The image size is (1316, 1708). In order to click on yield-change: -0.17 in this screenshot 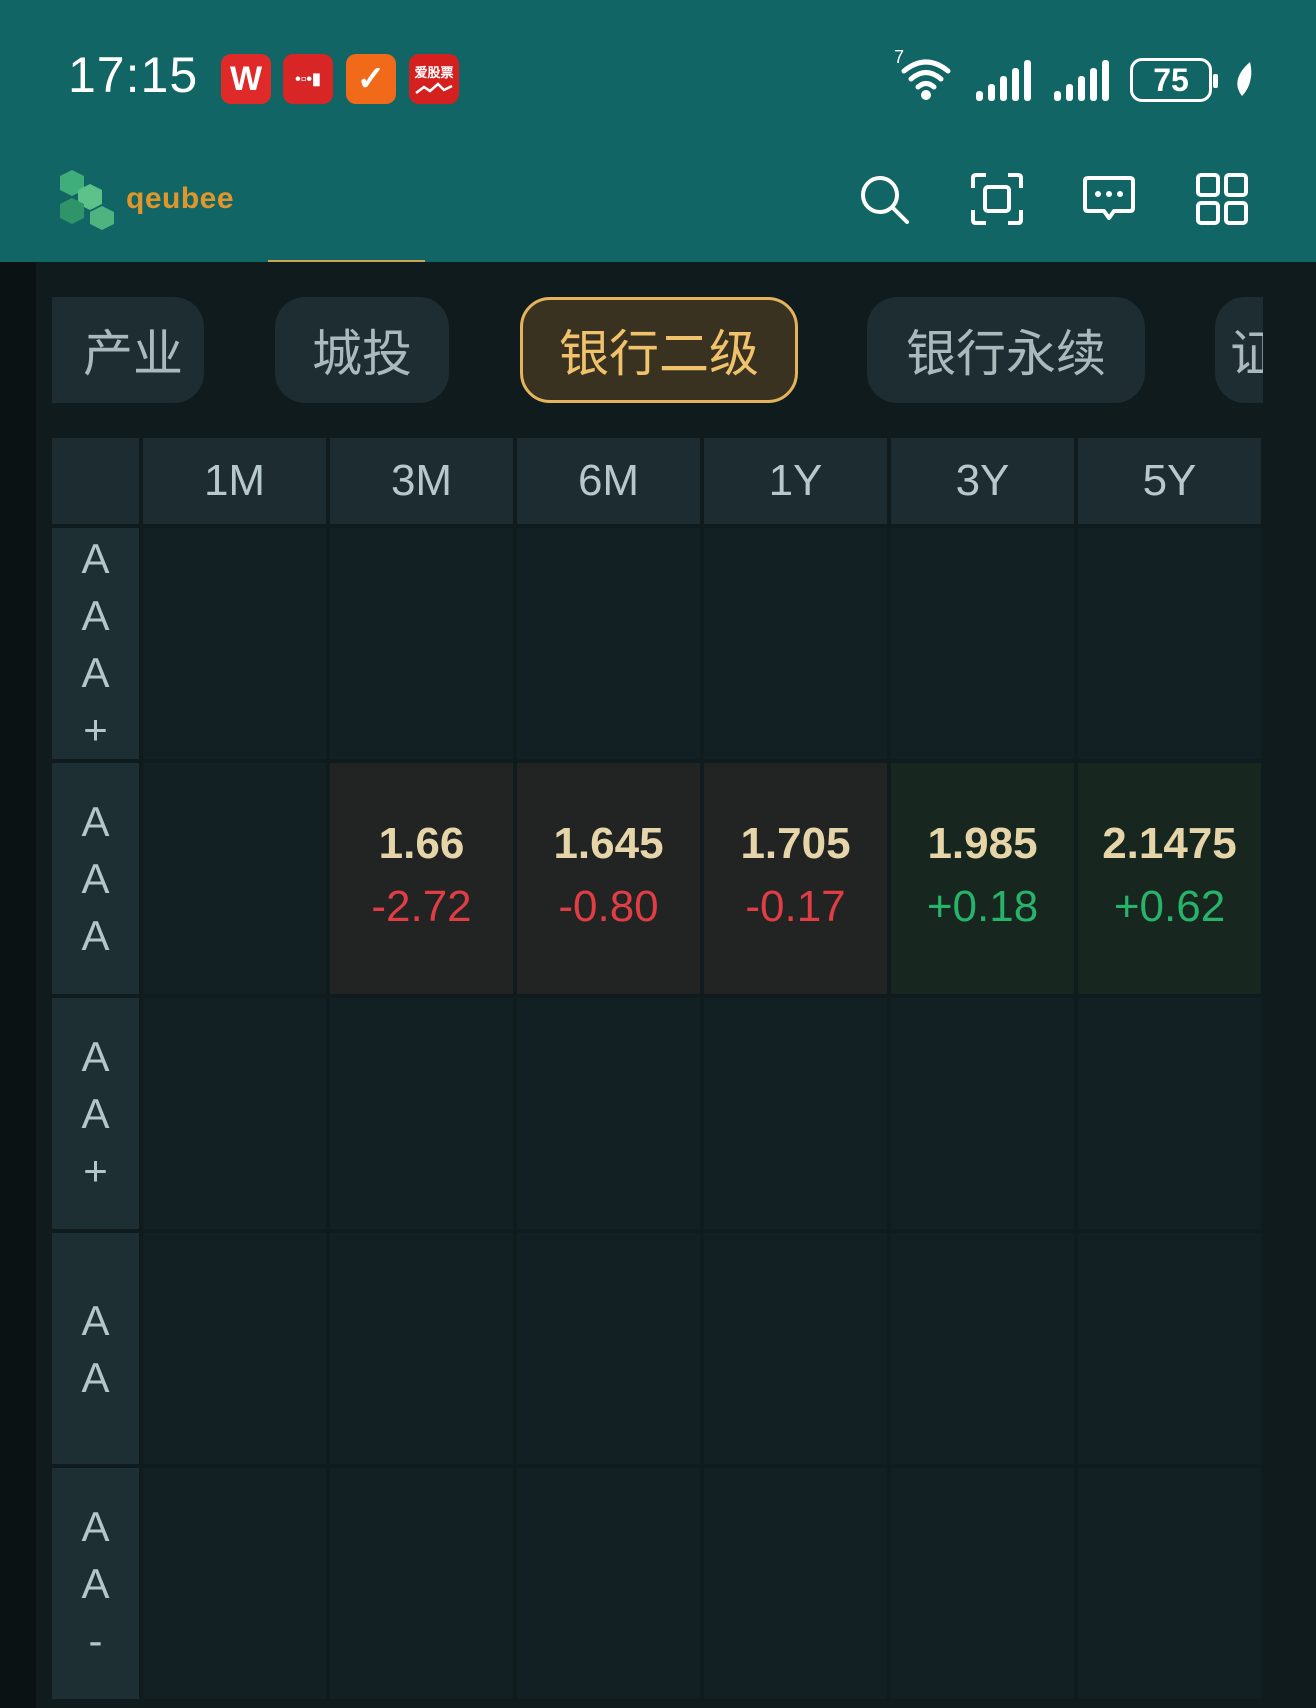, I will do `click(795, 906)`.